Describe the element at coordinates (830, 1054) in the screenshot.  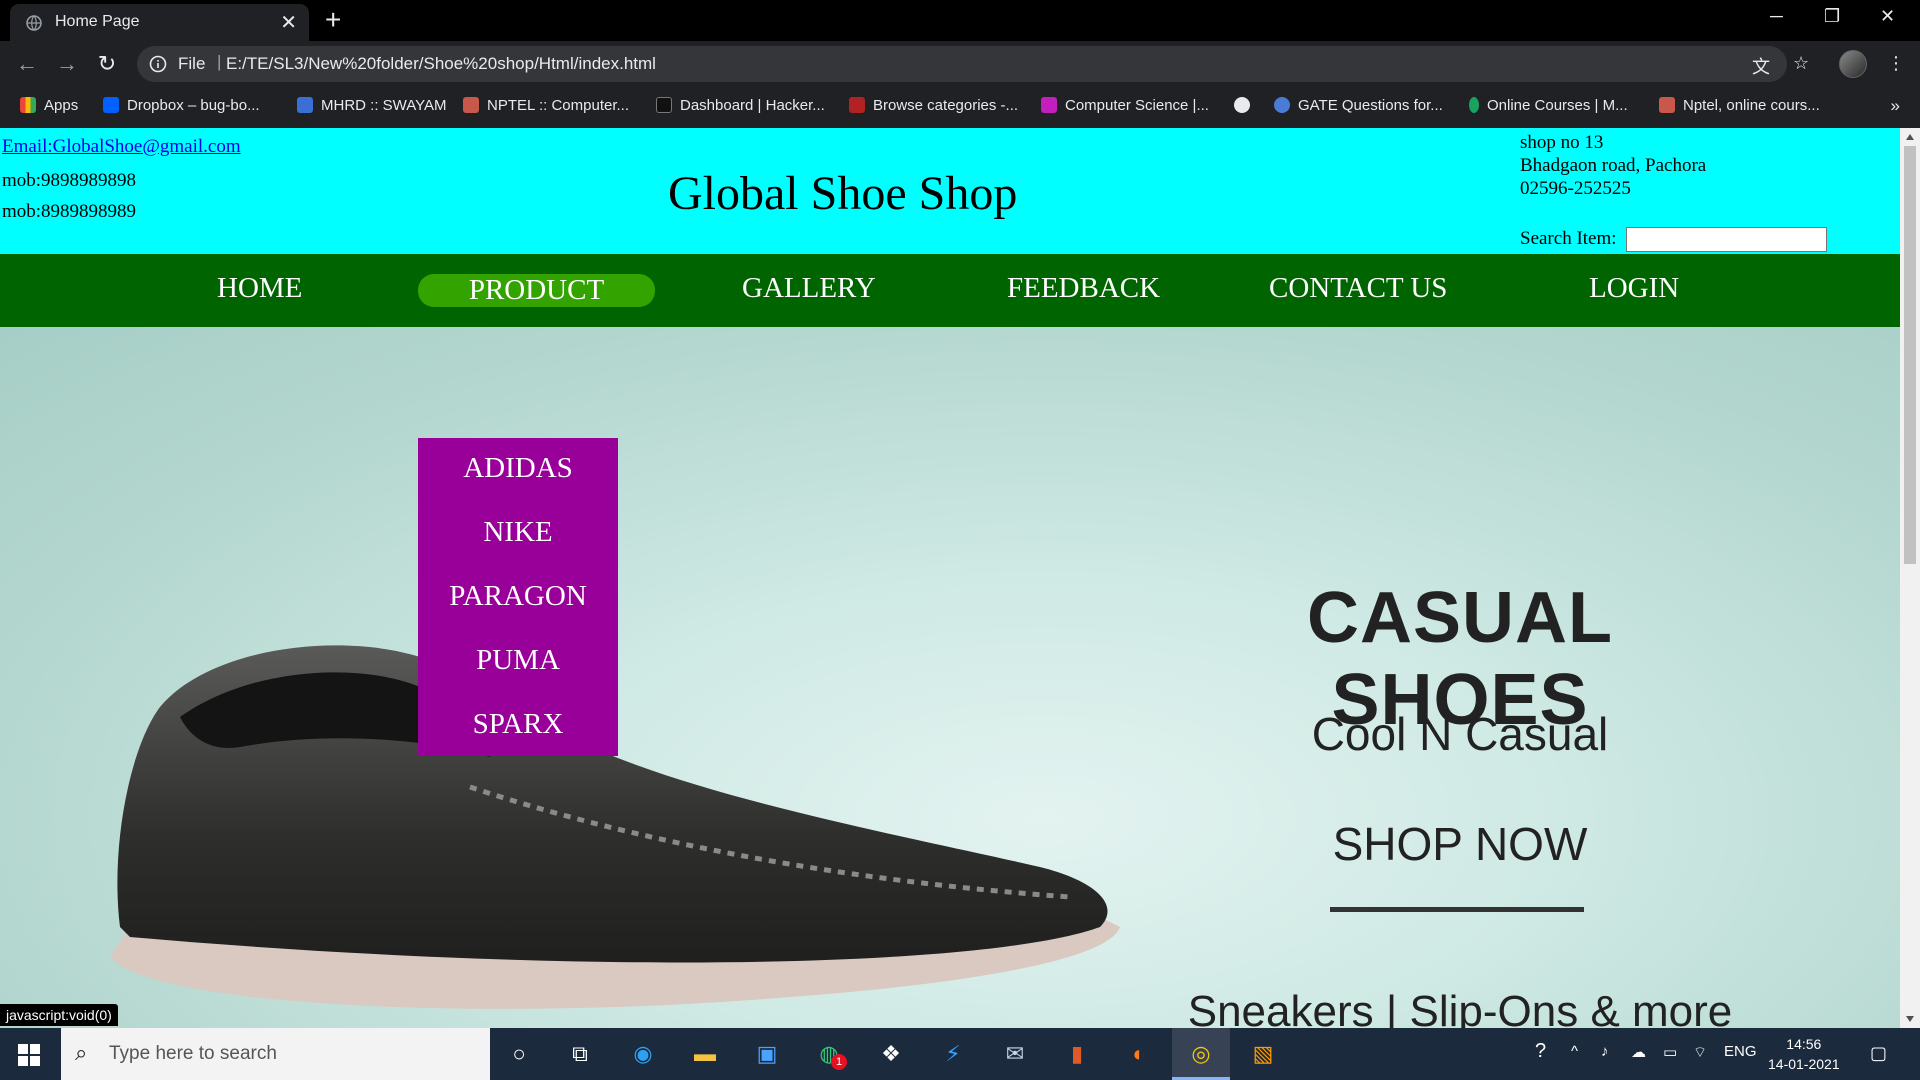
I see `whatsapp-icon: ◍ 1` at that location.